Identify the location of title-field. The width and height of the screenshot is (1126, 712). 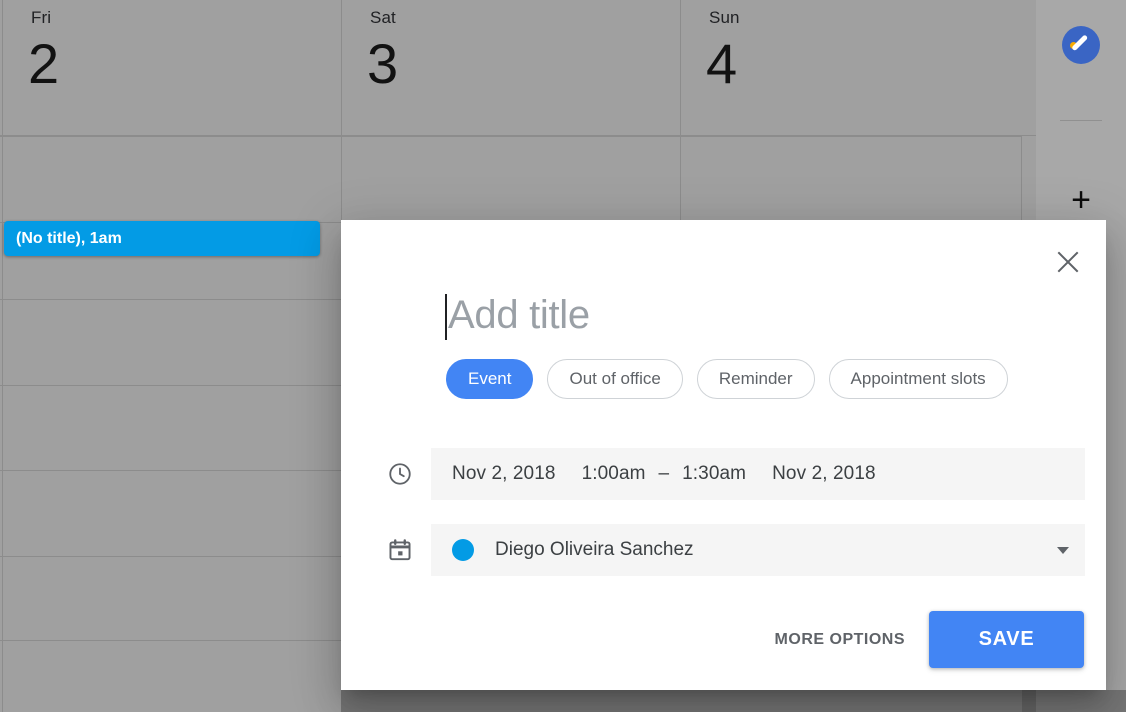
(755, 315).